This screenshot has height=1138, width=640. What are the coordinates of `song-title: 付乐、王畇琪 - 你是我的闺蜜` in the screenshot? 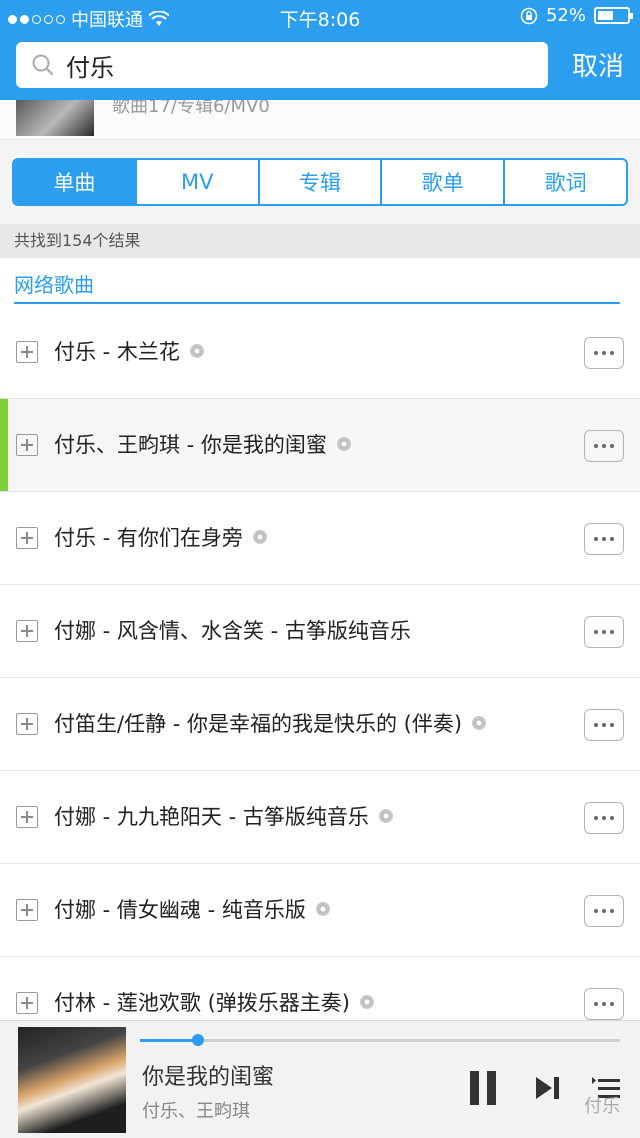 It's located at (190, 445).